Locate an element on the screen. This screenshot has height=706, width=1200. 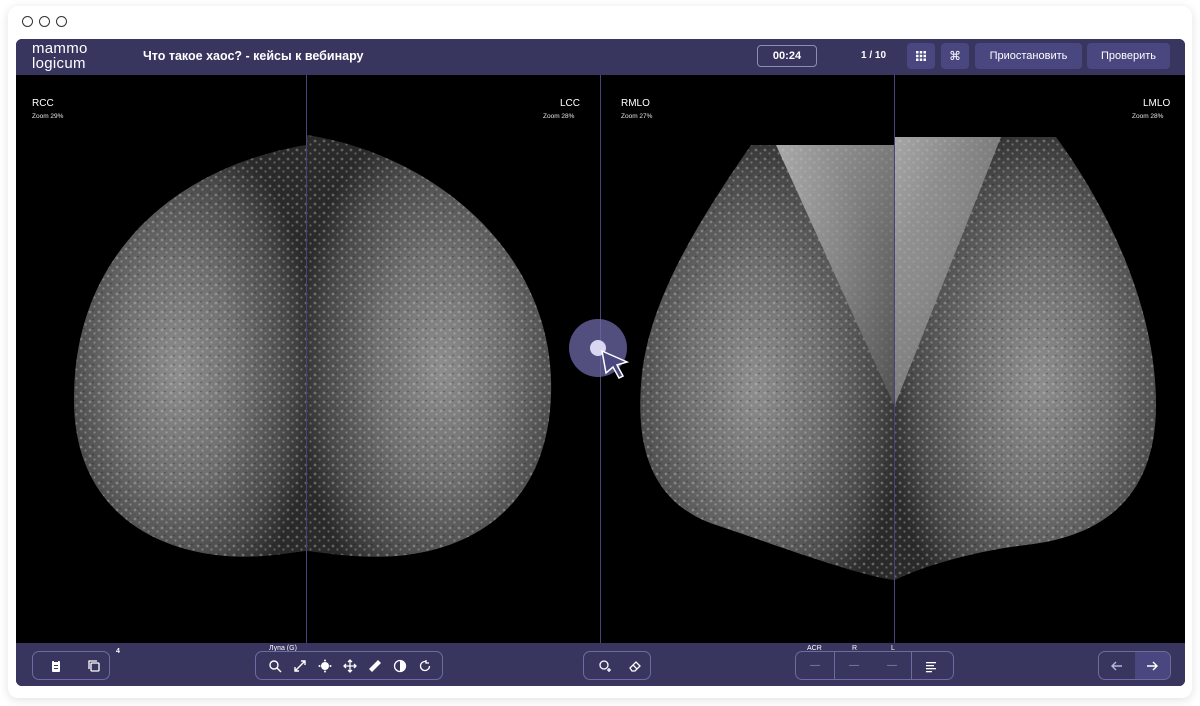
arrow-left-icon is located at coordinates (1116, 665).